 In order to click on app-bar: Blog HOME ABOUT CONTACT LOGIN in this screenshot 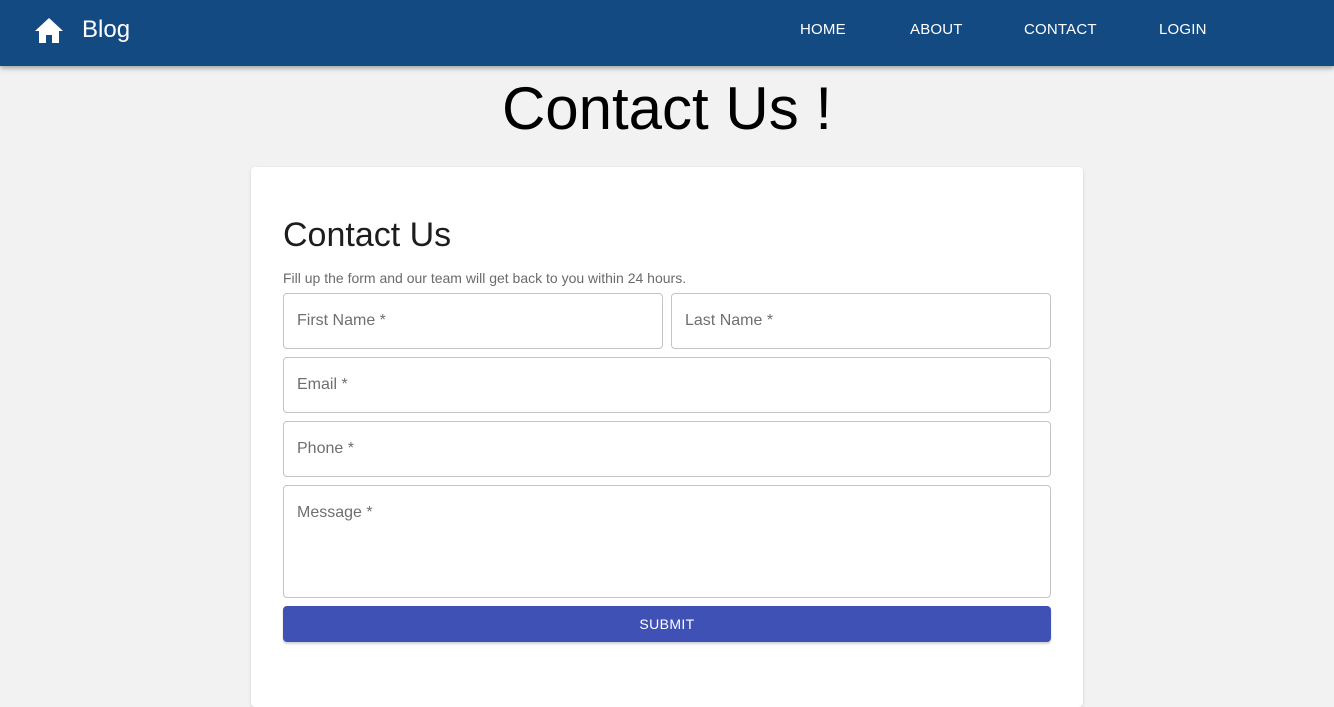, I will do `click(667, 33)`.